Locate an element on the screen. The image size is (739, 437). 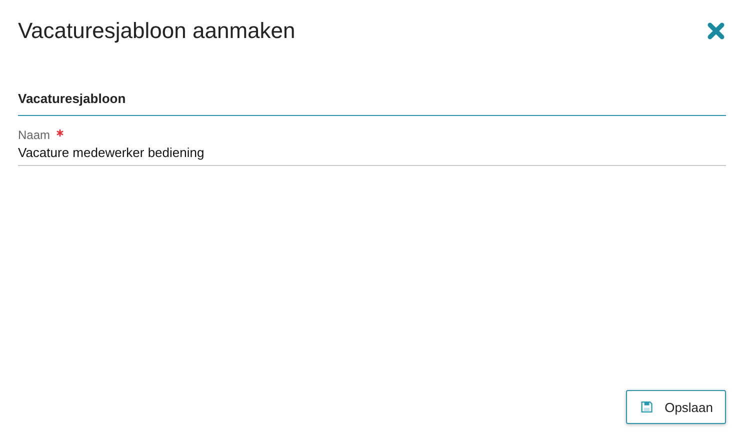
save-button: Opslaan is located at coordinates (676, 407).